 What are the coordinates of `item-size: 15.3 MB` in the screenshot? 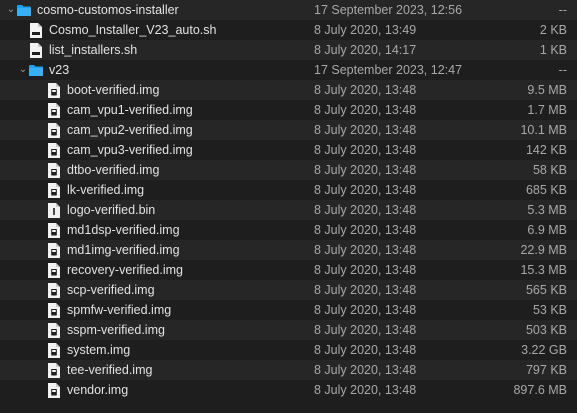 It's located at (543, 270).